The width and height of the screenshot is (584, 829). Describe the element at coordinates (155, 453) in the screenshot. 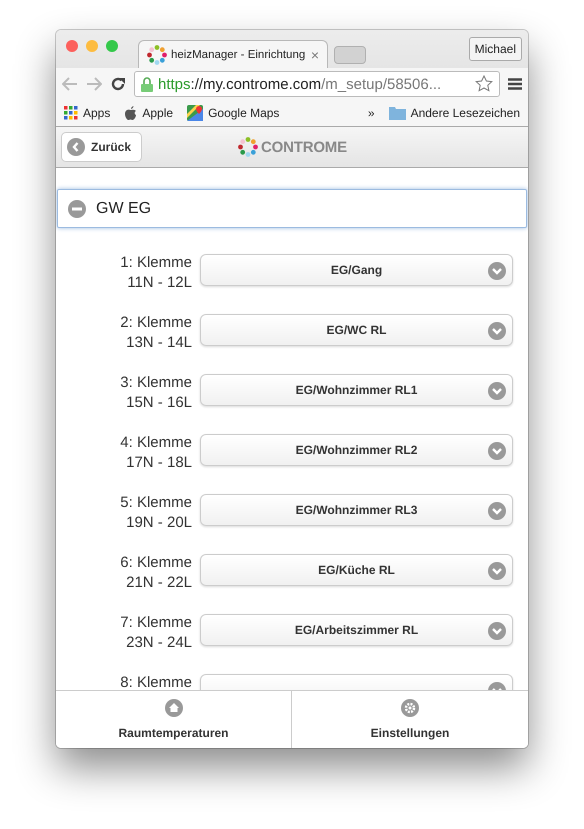

I see `terminal-label: 4: Klemme 17N - 18L` at that location.